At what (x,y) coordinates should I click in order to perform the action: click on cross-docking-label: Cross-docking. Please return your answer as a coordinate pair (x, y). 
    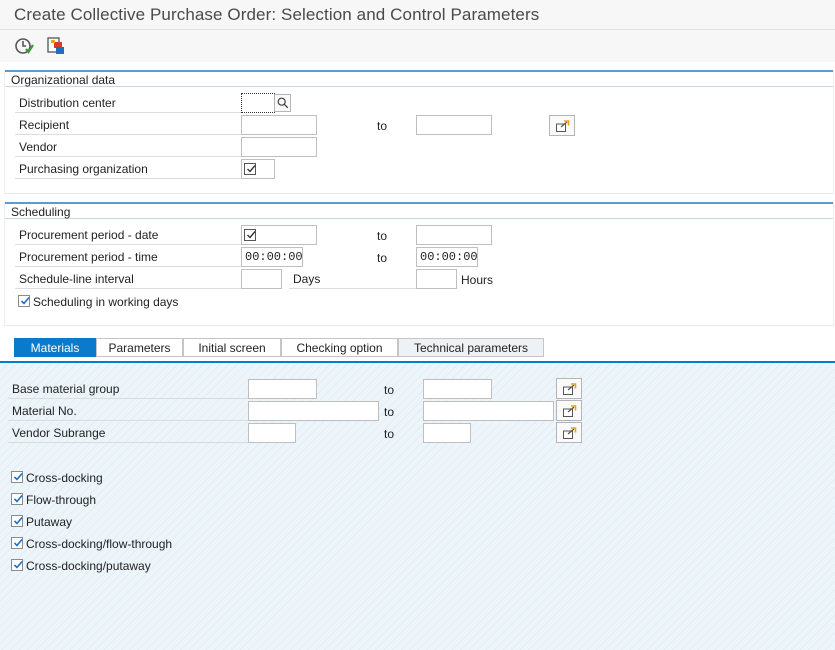
    Looking at the image, I should click on (64, 478).